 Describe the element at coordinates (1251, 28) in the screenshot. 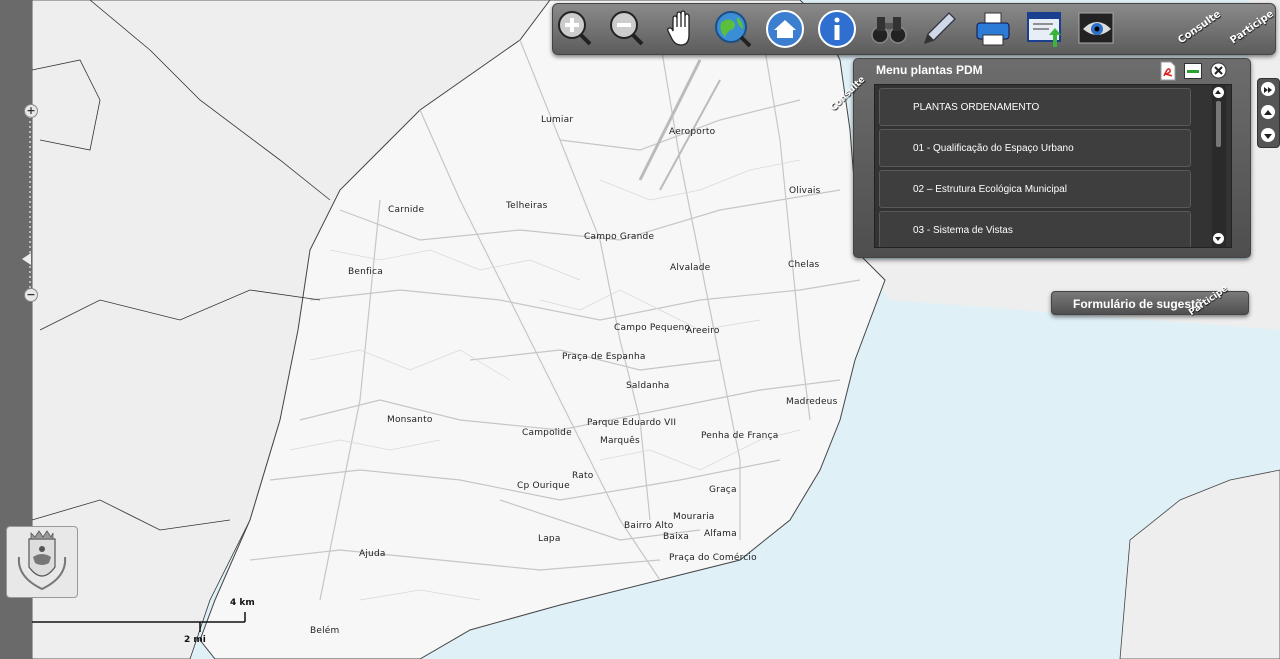

I see `participe-tab: Participe` at that location.